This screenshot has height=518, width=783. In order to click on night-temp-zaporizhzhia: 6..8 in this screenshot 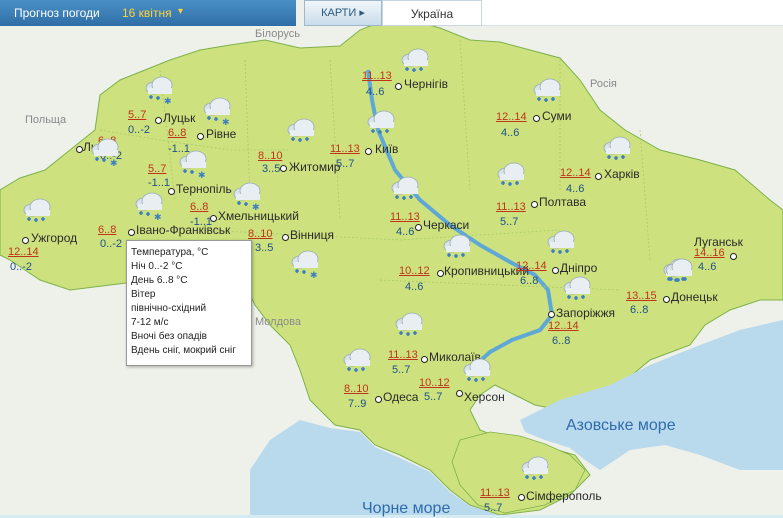, I will do `click(561, 341)`.